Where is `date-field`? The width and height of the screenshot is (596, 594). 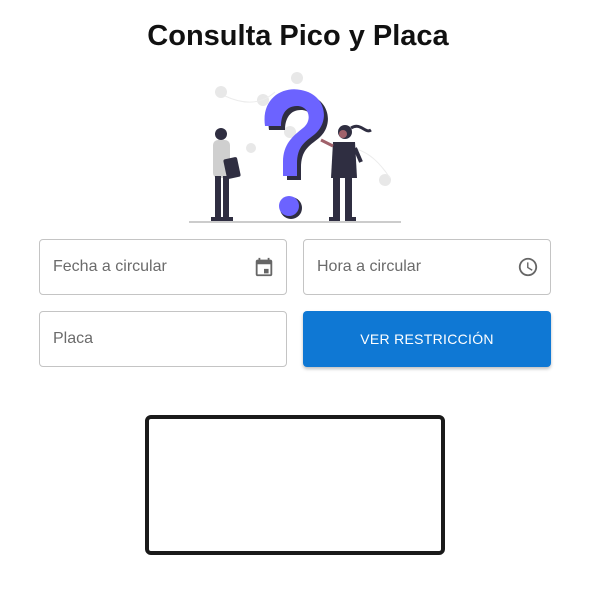 date-field is located at coordinates (163, 267).